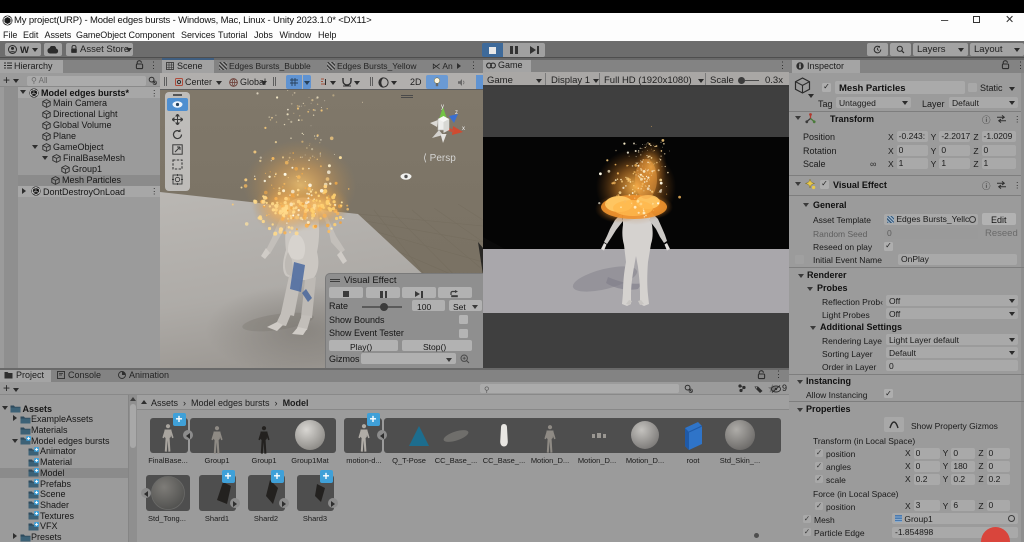 The height and width of the screenshot is (542, 1024). What do you see at coordinates (442, 107) in the screenshot?
I see `svg-text: y` at bounding box center [442, 107].